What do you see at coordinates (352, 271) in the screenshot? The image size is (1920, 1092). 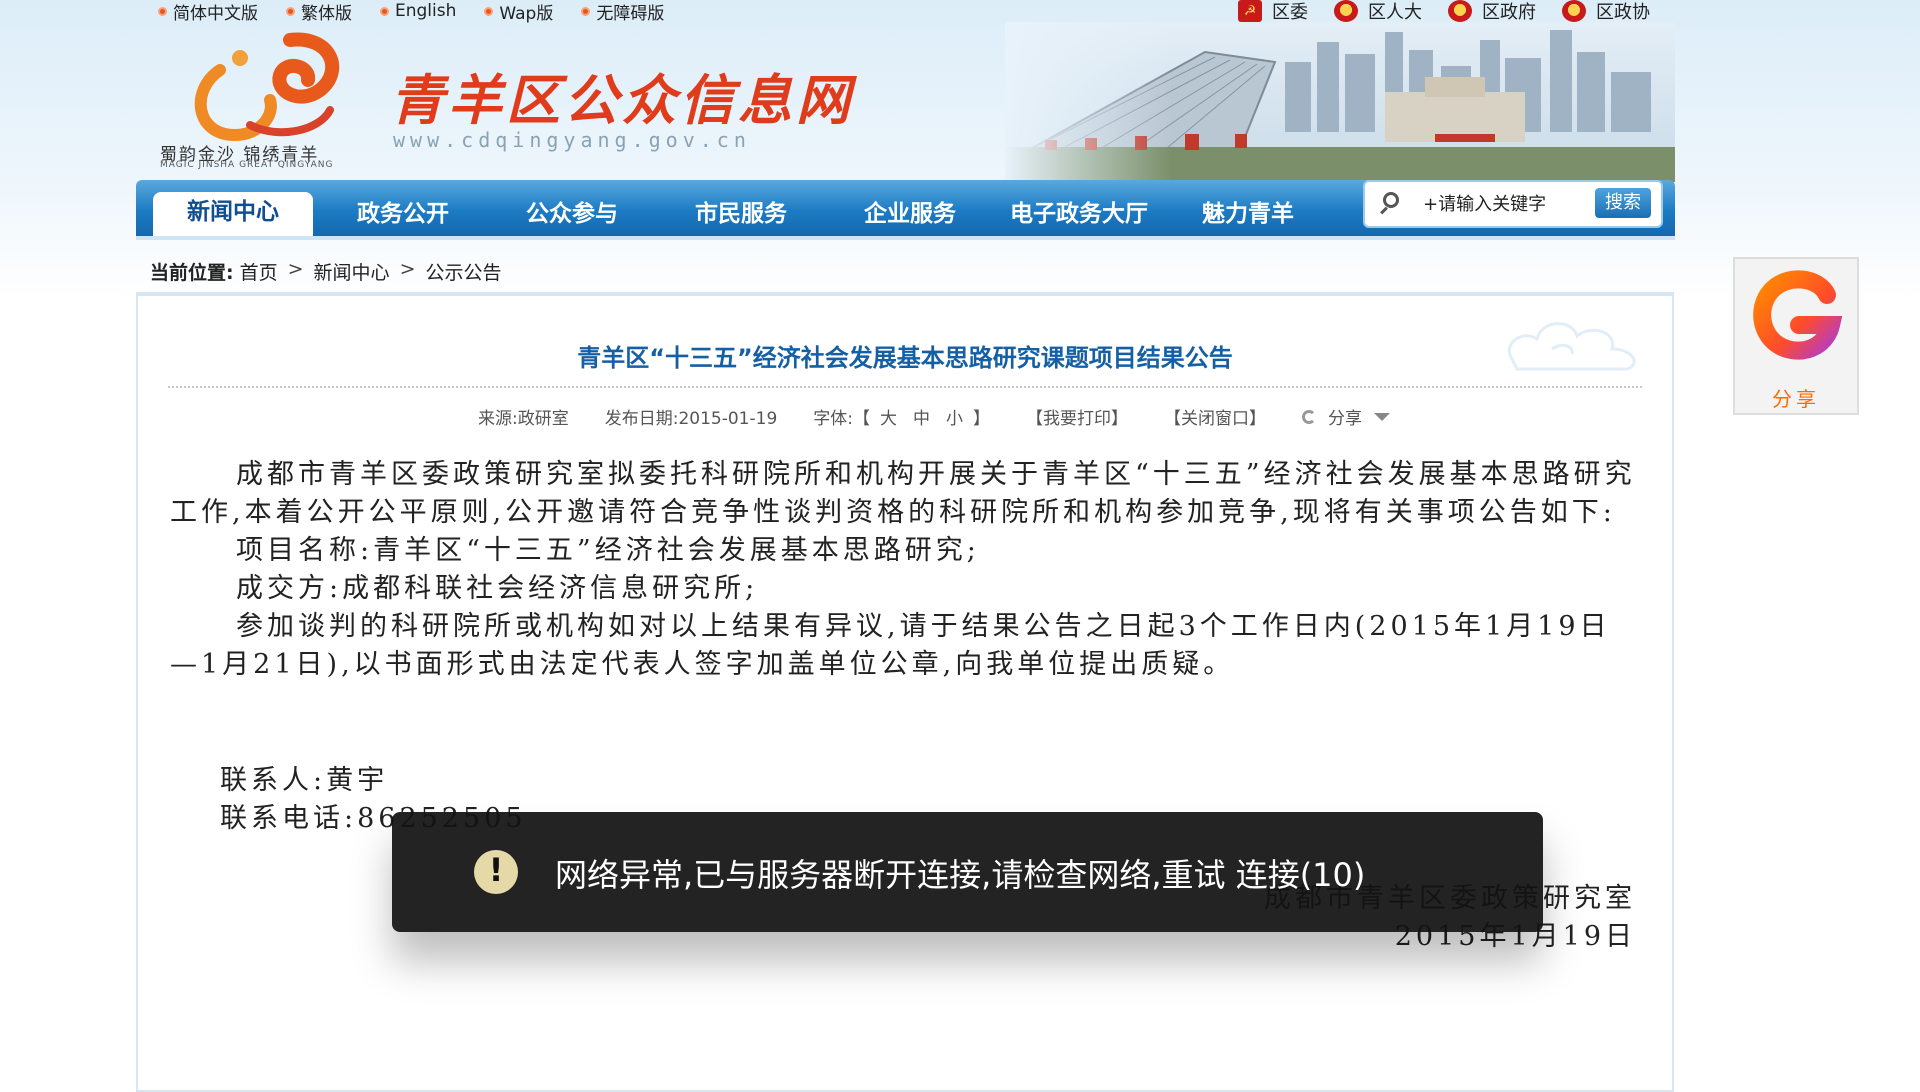 I see `breadcrumb-news-center: 新闻中心` at bounding box center [352, 271].